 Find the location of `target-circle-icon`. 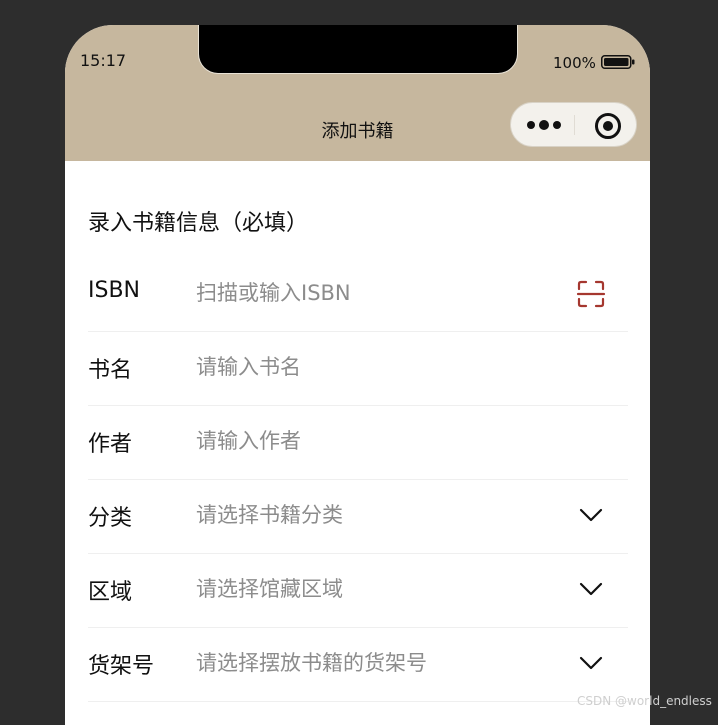

target-circle-icon is located at coordinates (608, 126).